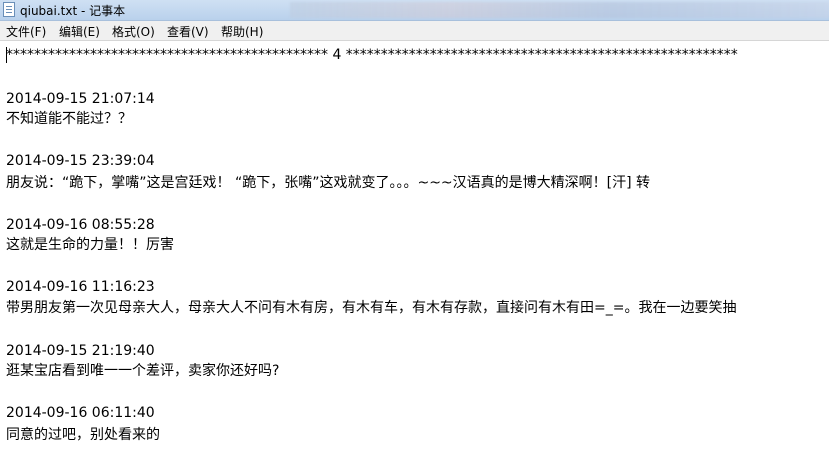  Describe the element at coordinates (242, 31) in the screenshot. I see `menu-help: 帮助(H)` at that location.